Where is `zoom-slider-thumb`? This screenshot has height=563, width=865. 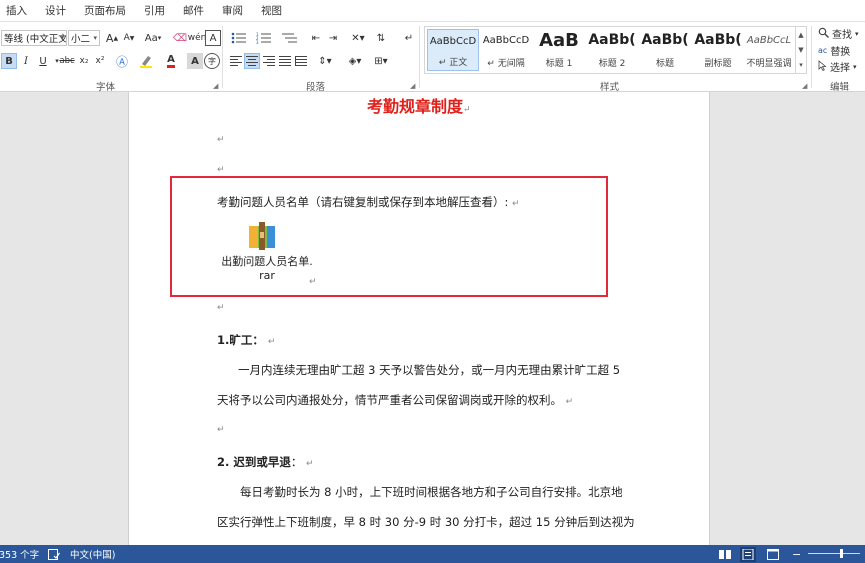 zoom-slider-thumb is located at coordinates (841, 553).